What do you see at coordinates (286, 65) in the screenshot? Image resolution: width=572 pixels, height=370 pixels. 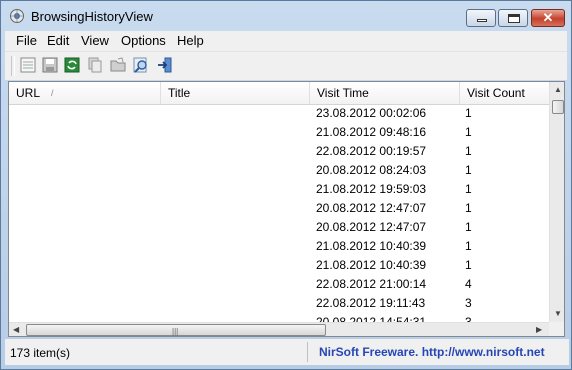 I see `toolbar` at bounding box center [286, 65].